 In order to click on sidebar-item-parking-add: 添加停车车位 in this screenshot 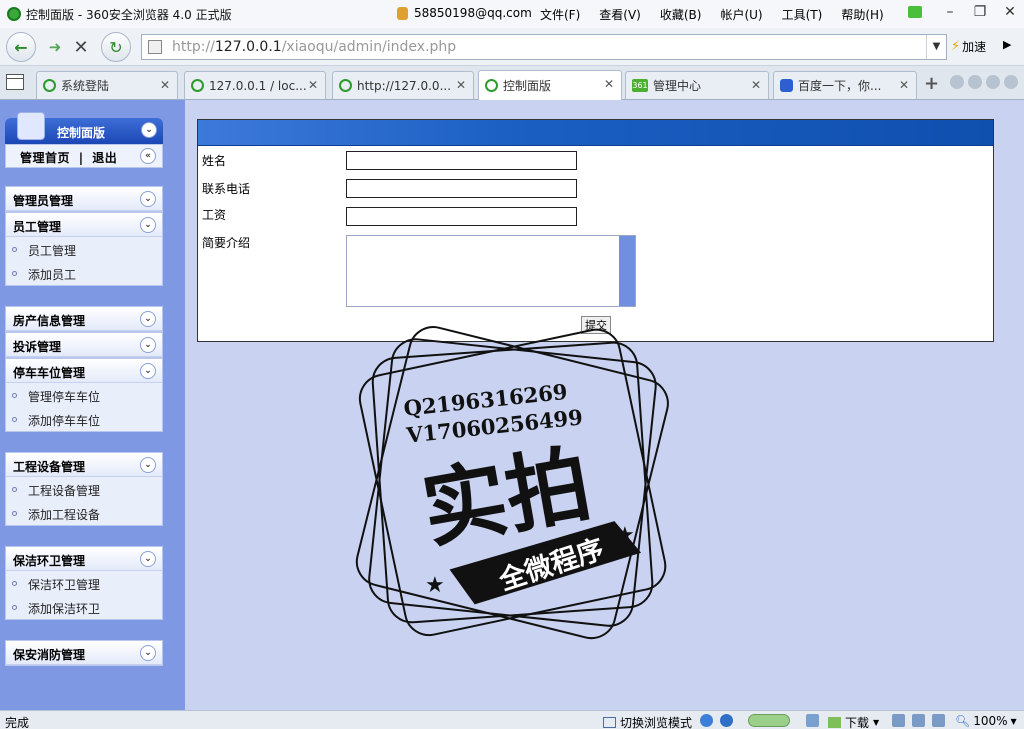, I will do `click(84, 419)`.